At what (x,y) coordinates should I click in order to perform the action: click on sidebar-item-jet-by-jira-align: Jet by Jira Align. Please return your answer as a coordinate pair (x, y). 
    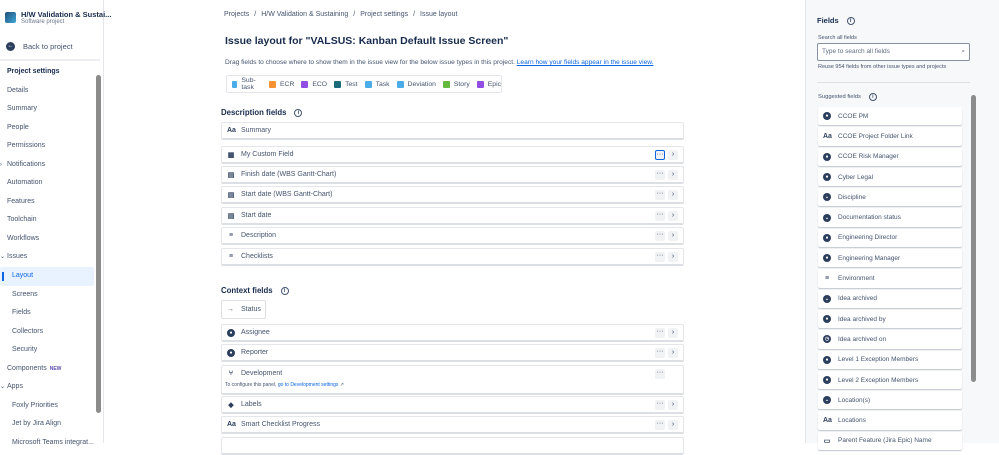
    Looking at the image, I should click on (47, 424).